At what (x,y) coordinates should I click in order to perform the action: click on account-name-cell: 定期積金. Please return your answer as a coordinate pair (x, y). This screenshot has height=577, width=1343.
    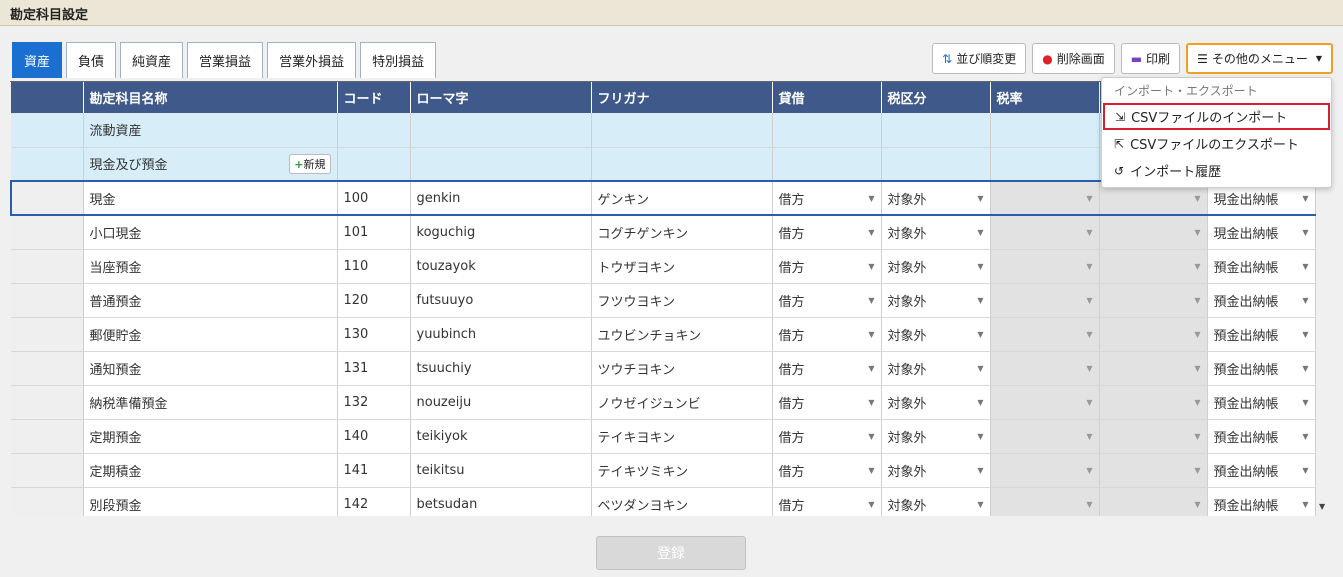
    Looking at the image, I should click on (210, 470).